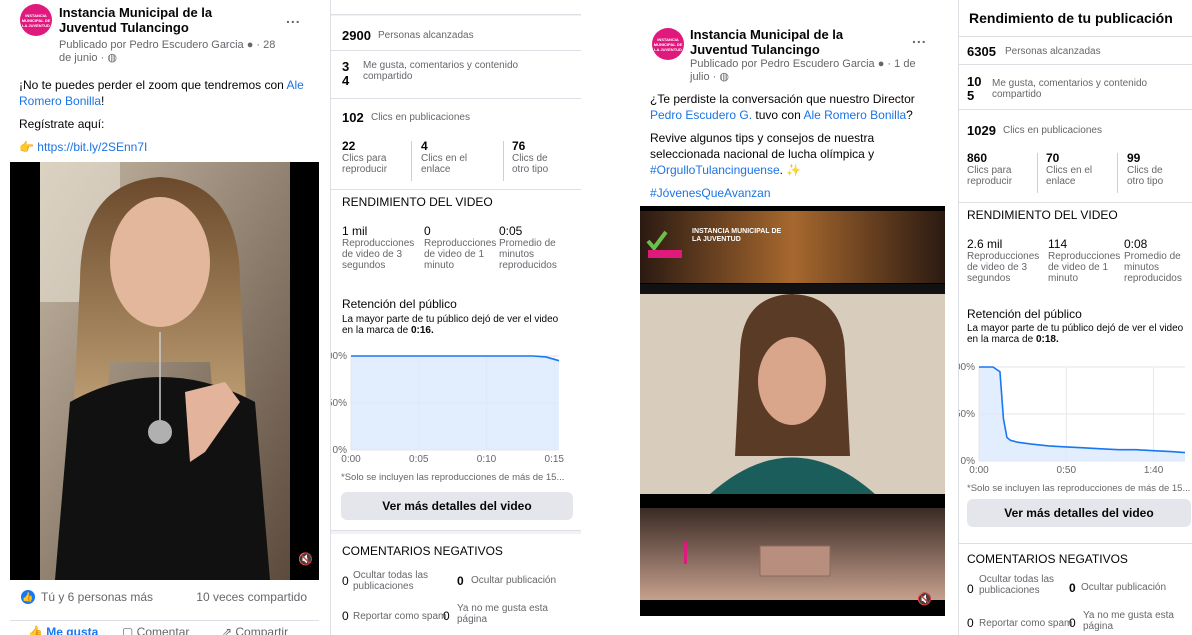 The height and width of the screenshot is (635, 1192). Describe the element at coordinates (1075, 51) in the screenshot. I see `reach-section: 6305 Personas alcanzadas` at that location.